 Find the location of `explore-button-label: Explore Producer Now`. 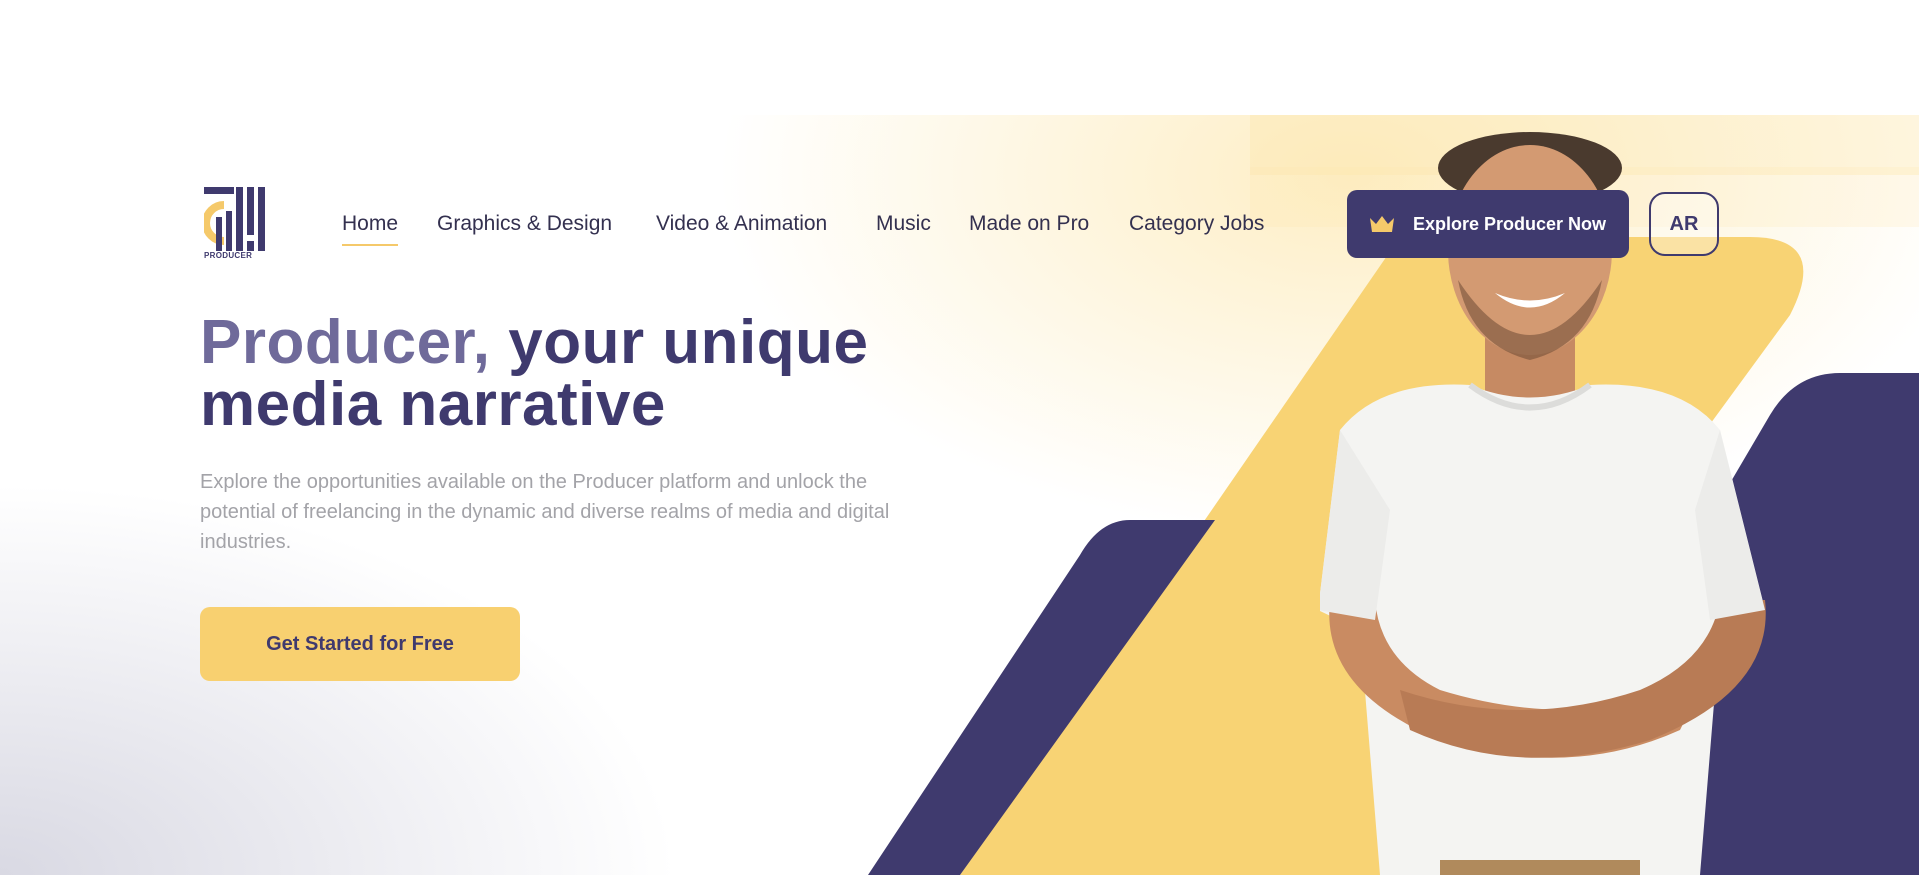

explore-button-label: Explore Producer Now is located at coordinates (1510, 223).